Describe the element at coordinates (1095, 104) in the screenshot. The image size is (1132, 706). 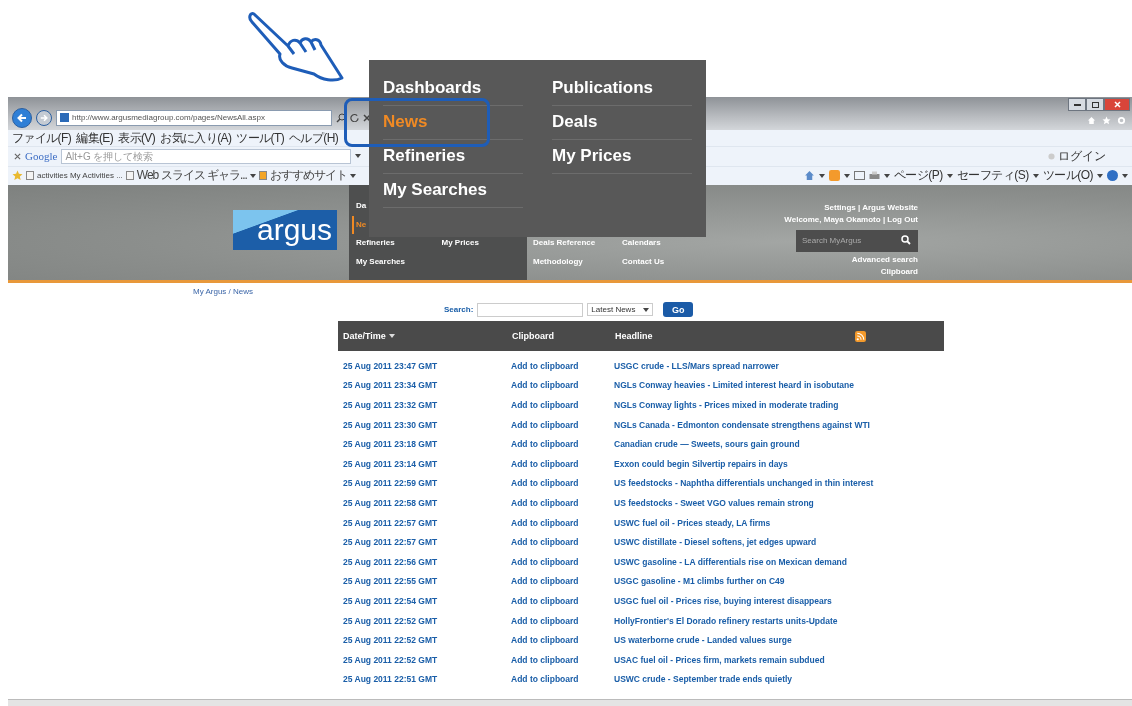
I see `maximize-button` at that location.